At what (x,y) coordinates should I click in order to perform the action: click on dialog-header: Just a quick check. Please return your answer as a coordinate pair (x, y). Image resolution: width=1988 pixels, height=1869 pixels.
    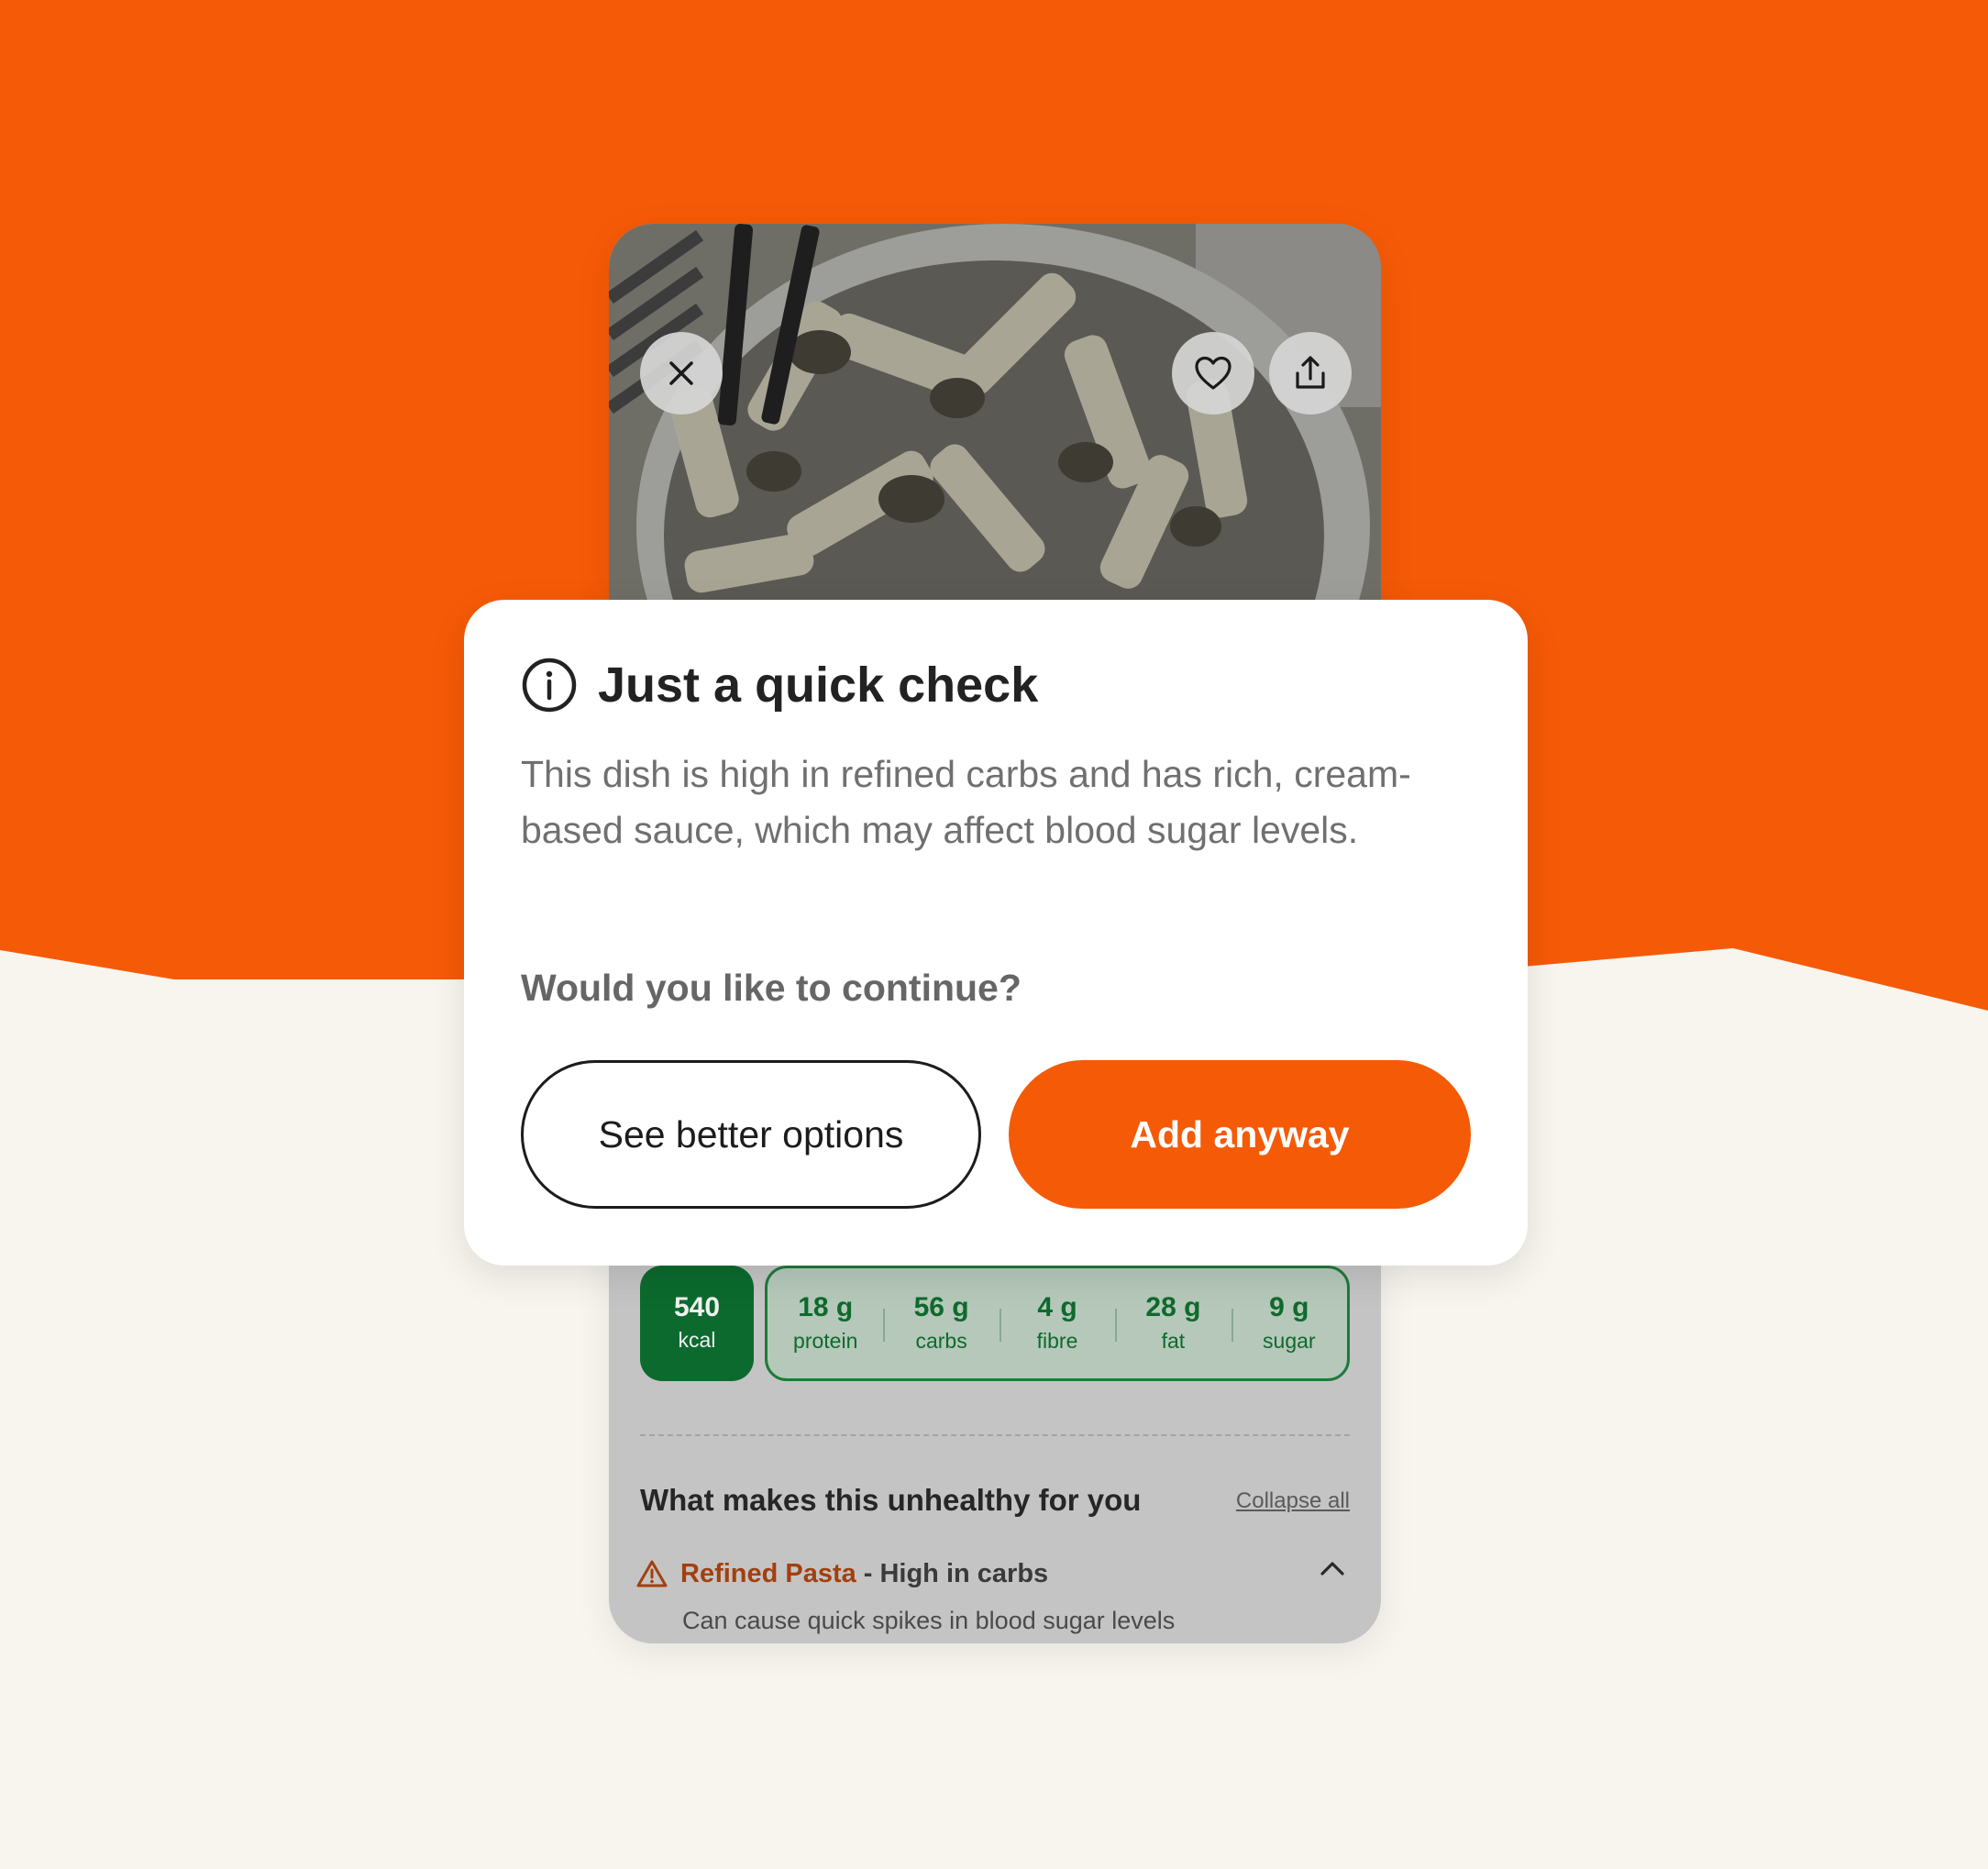
    Looking at the image, I should click on (779, 685).